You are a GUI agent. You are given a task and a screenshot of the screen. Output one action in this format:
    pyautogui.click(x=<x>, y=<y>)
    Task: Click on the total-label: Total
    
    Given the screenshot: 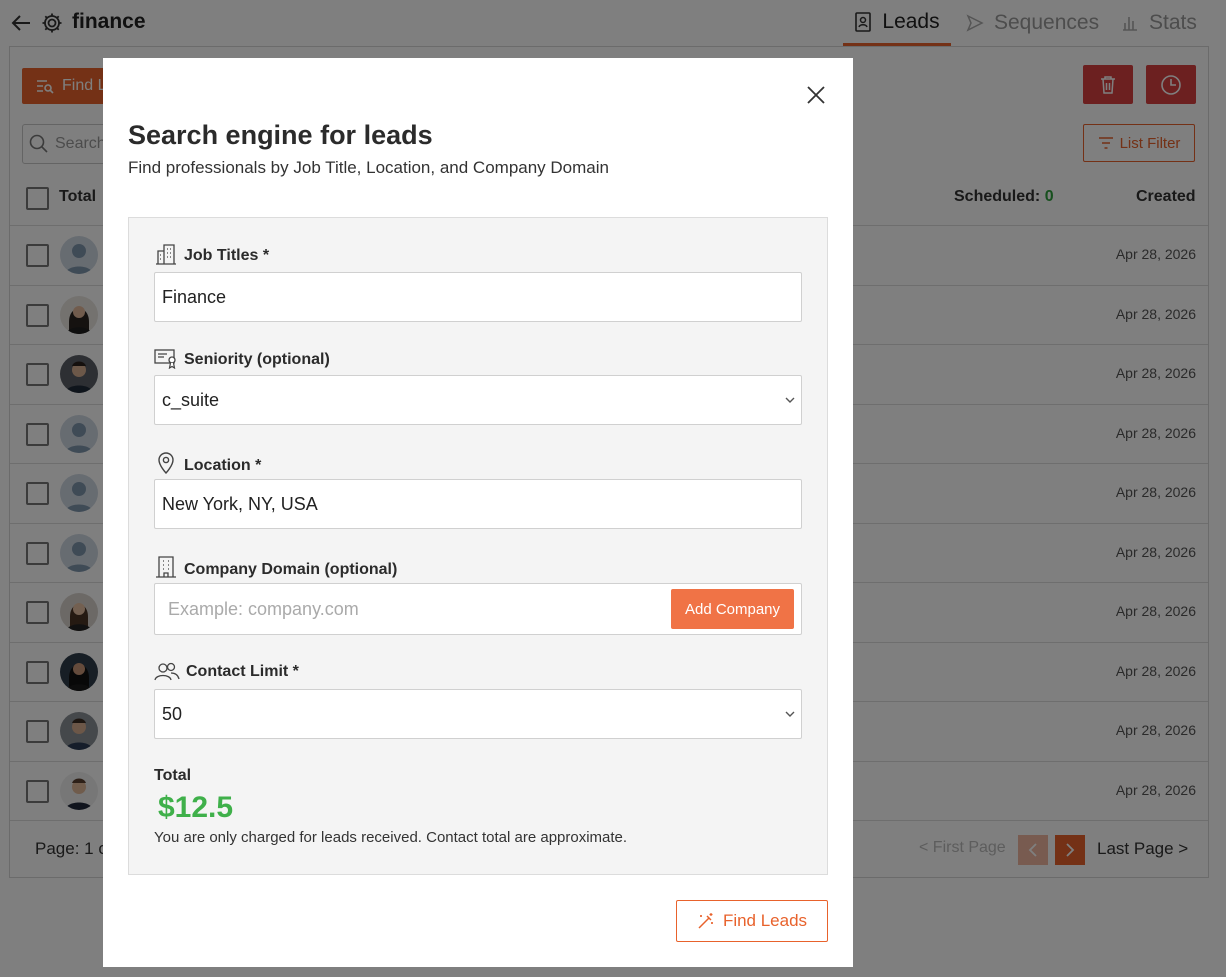 What is the action you would take?
    pyautogui.click(x=173, y=775)
    